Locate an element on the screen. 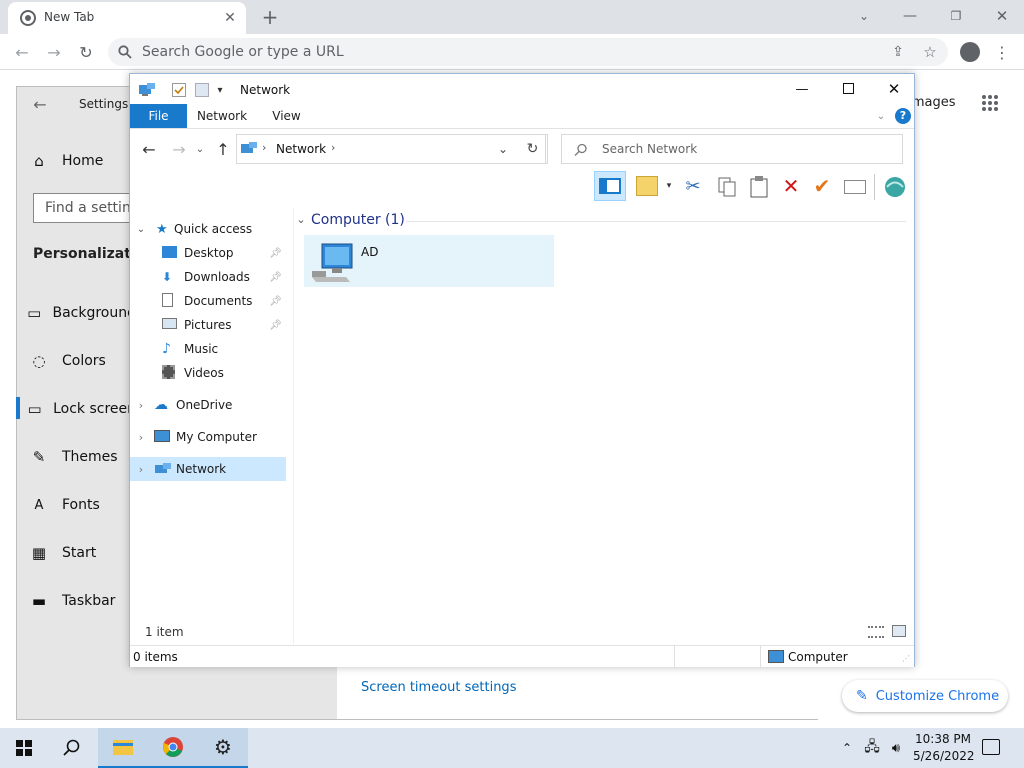  nav-music: ♪ Music is located at coordinates (208, 349).